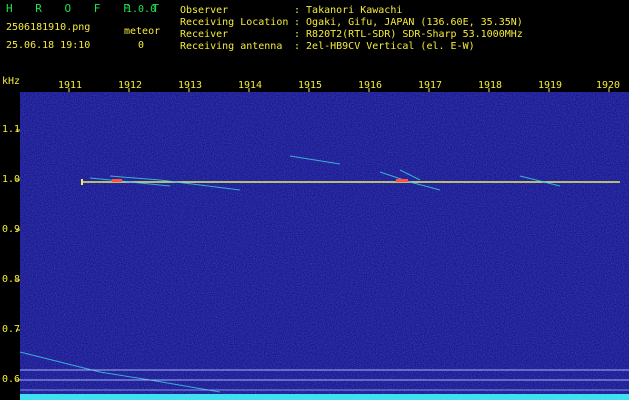 The width and height of the screenshot is (629, 400). Describe the element at coordinates (339, 90) in the screenshot. I see `x-ticks` at that location.